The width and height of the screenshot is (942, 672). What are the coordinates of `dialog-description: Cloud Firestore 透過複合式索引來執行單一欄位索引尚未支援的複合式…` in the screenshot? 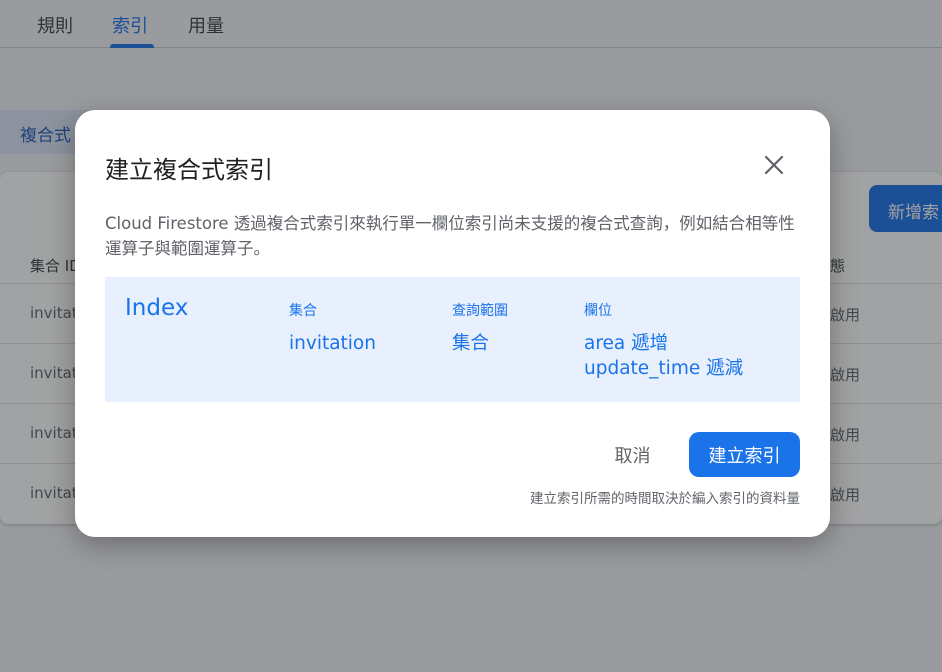 It's located at (450, 236).